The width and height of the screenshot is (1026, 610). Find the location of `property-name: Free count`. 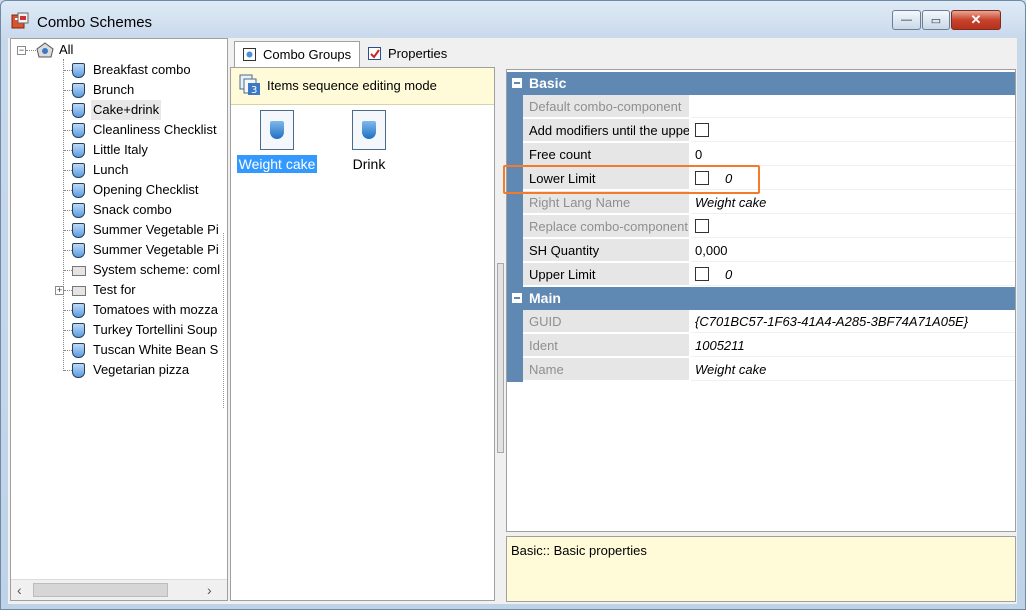

property-name: Free count is located at coordinates (606, 154).